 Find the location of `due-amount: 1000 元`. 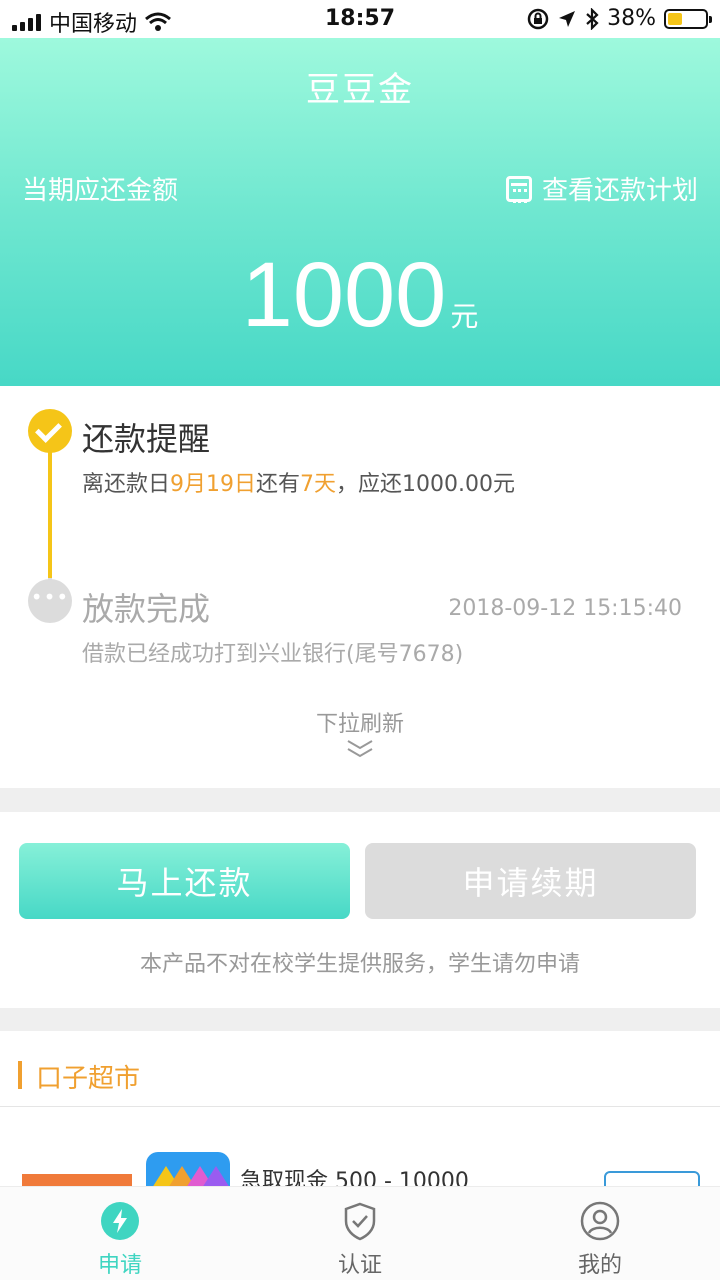

due-amount: 1000 元 is located at coordinates (360, 295).